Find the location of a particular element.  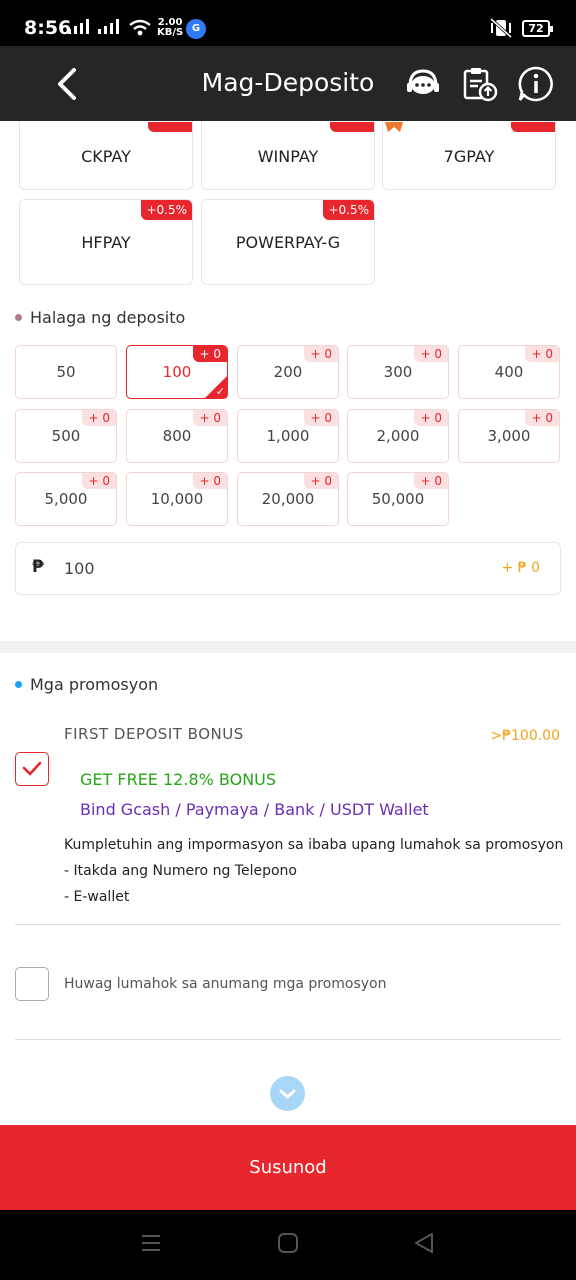

expand-more-button is located at coordinates (287, 1093).